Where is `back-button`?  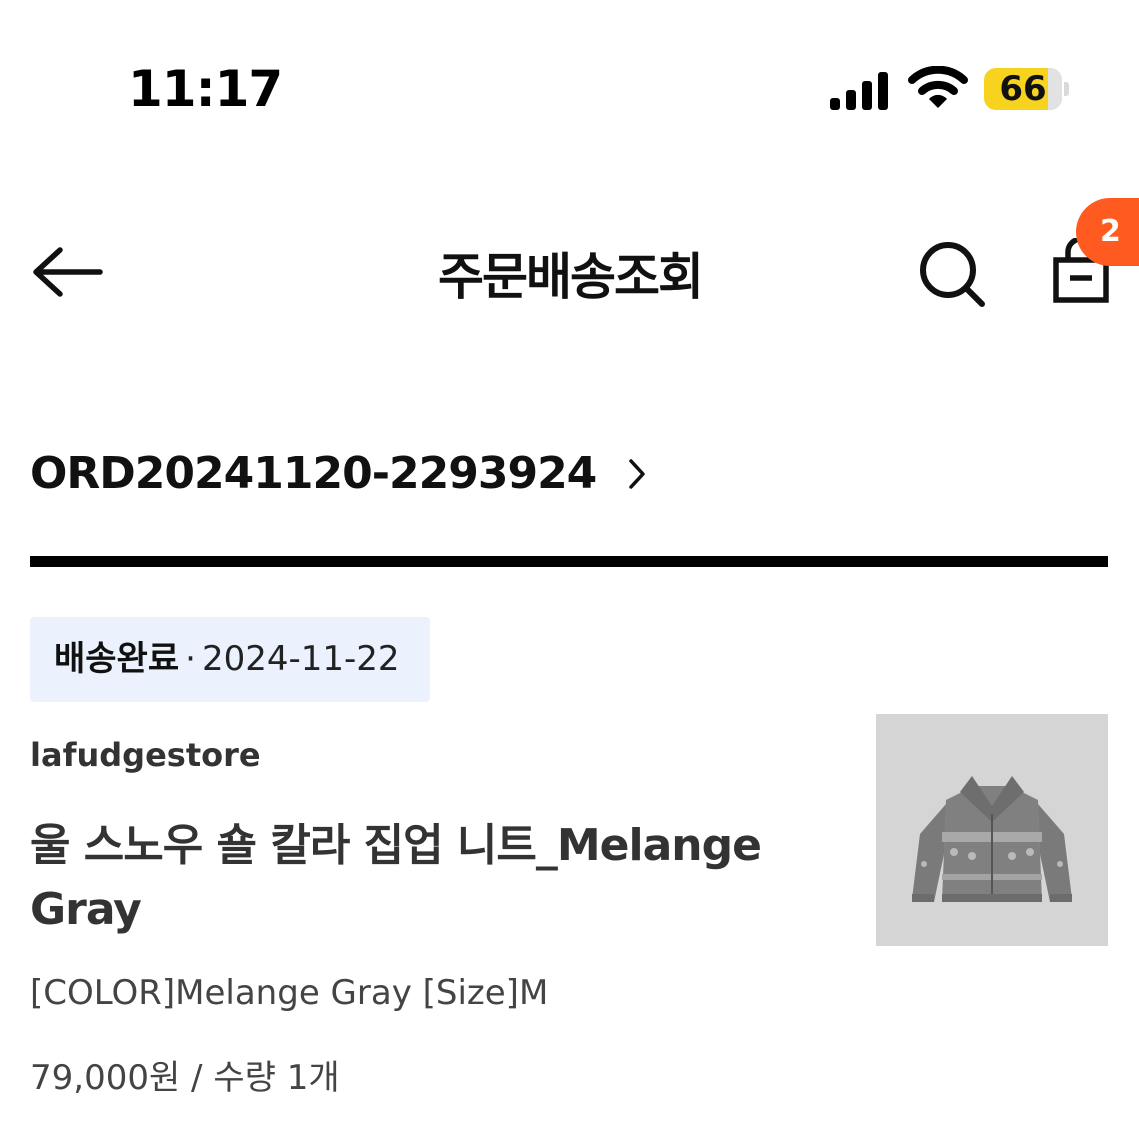
back-button is located at coordinates (67, 272).